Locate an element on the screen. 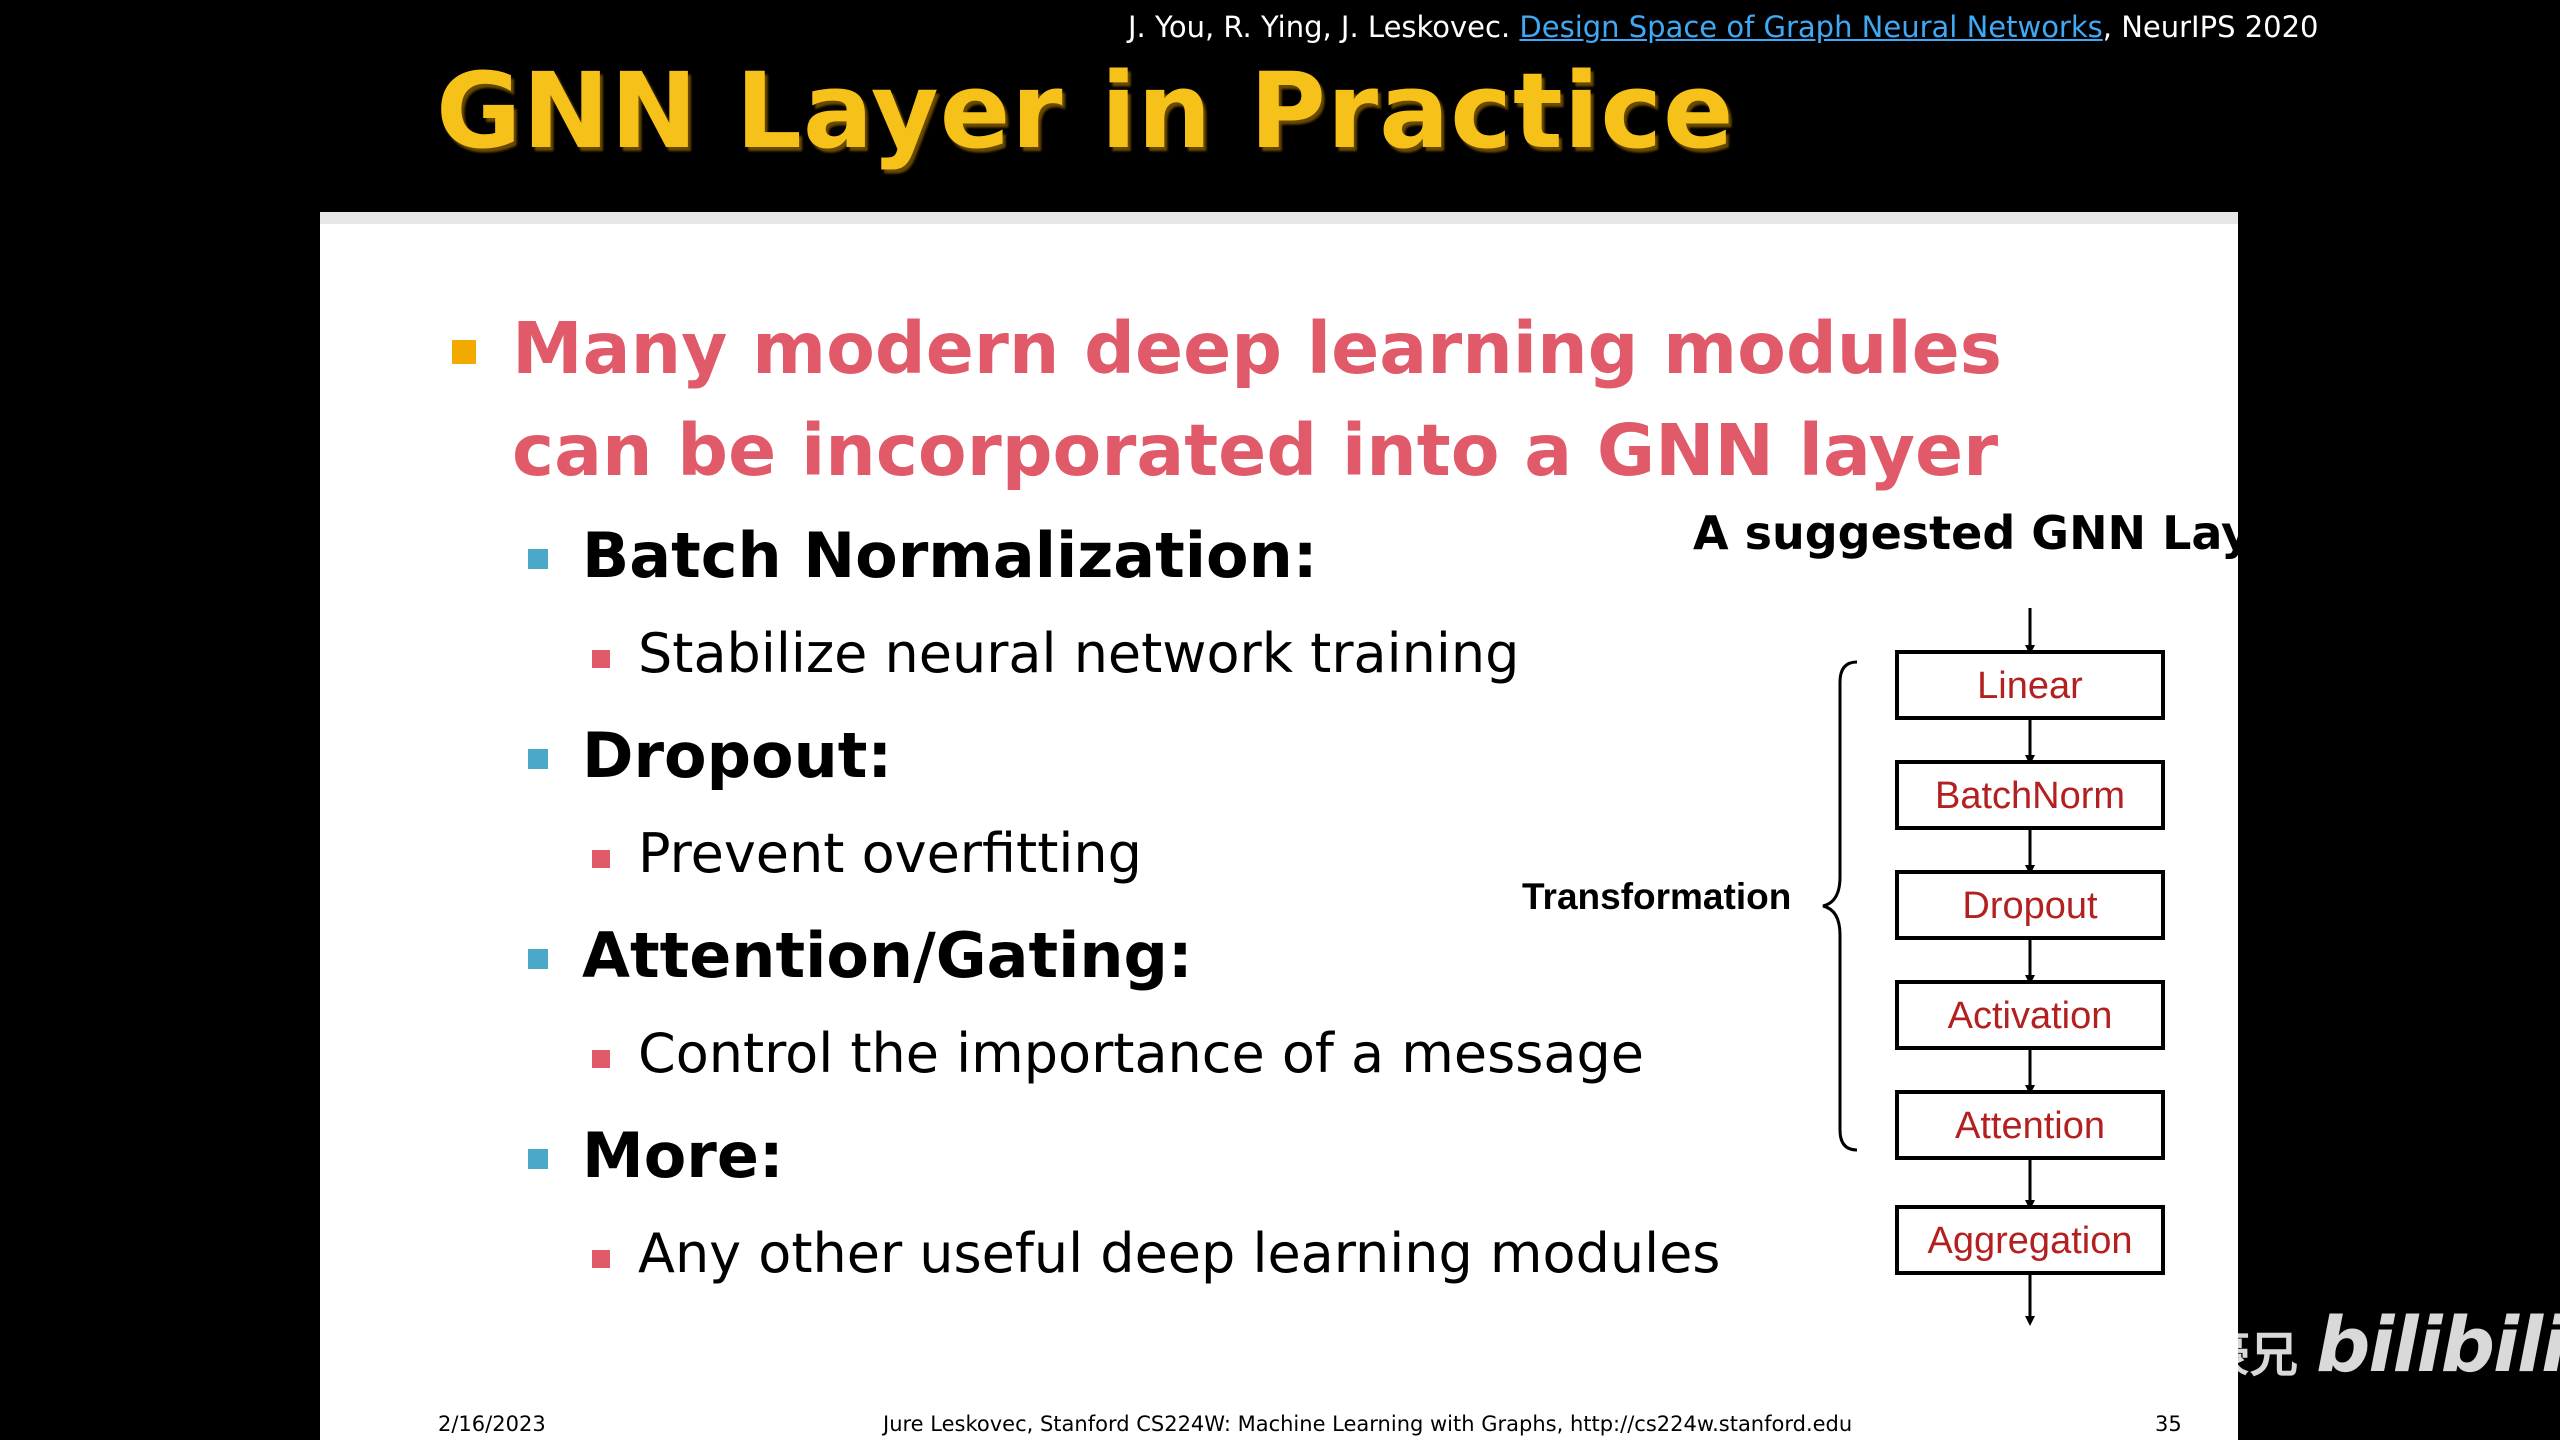  bilibili-logo: bilibili is located at coordinates (2438, 1344).